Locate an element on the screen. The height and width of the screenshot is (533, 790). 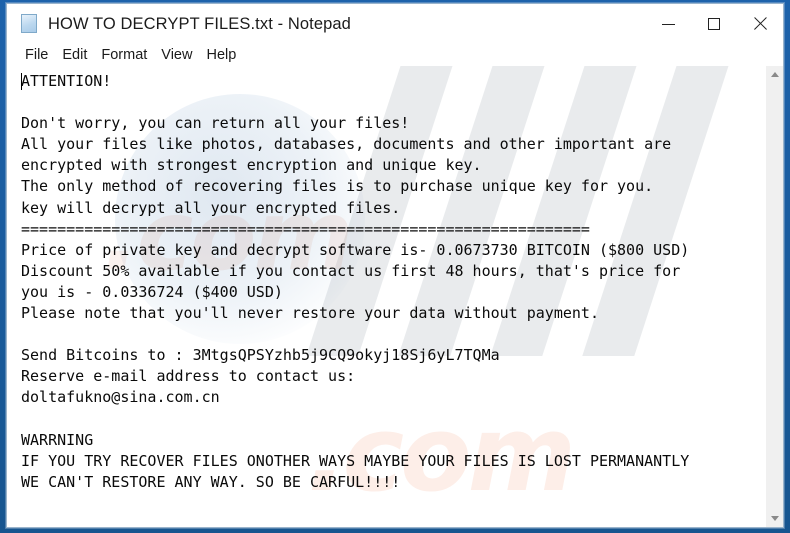
scroll-down-arrow-icon is located at coordinates (774, 518).